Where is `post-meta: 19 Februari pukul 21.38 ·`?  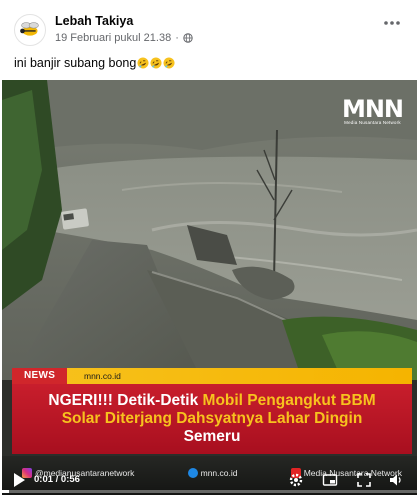 post-meta: 19 Februari pukul 21.38 · is located at coordinates (124, 38).